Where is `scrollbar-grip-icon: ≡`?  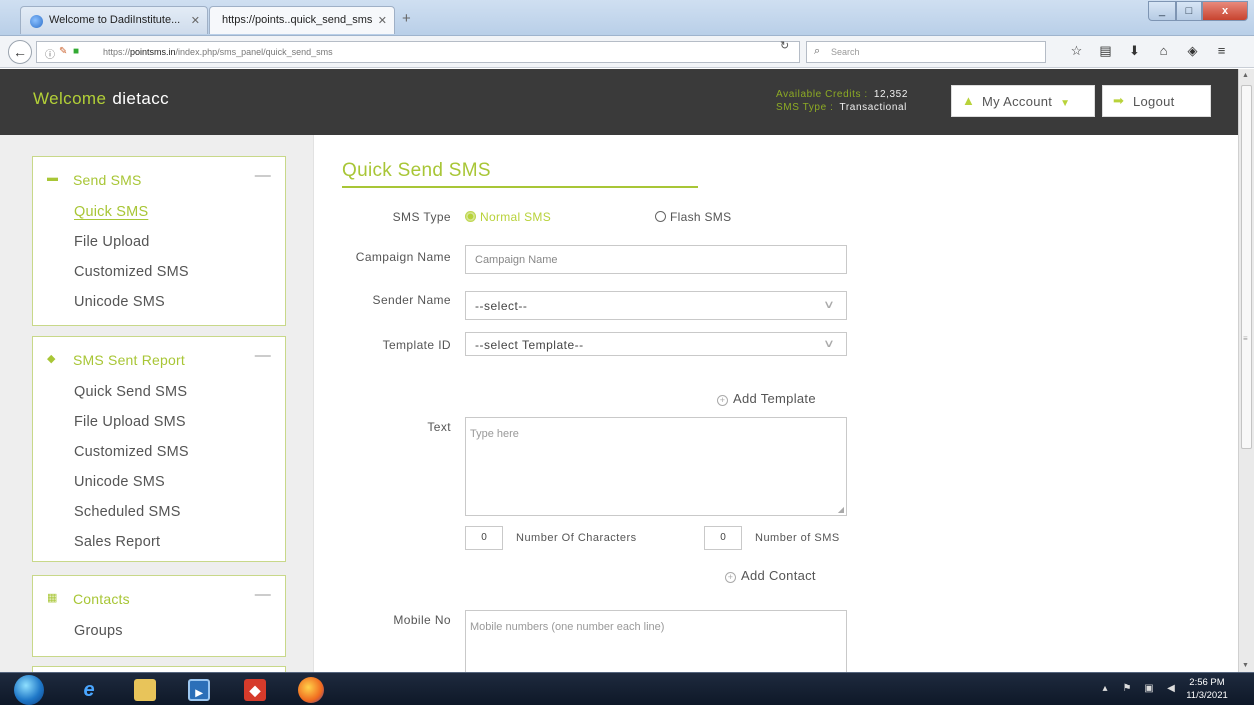
scrollbar-grip-icon: ≡ is located at coordinates (1245, 338).